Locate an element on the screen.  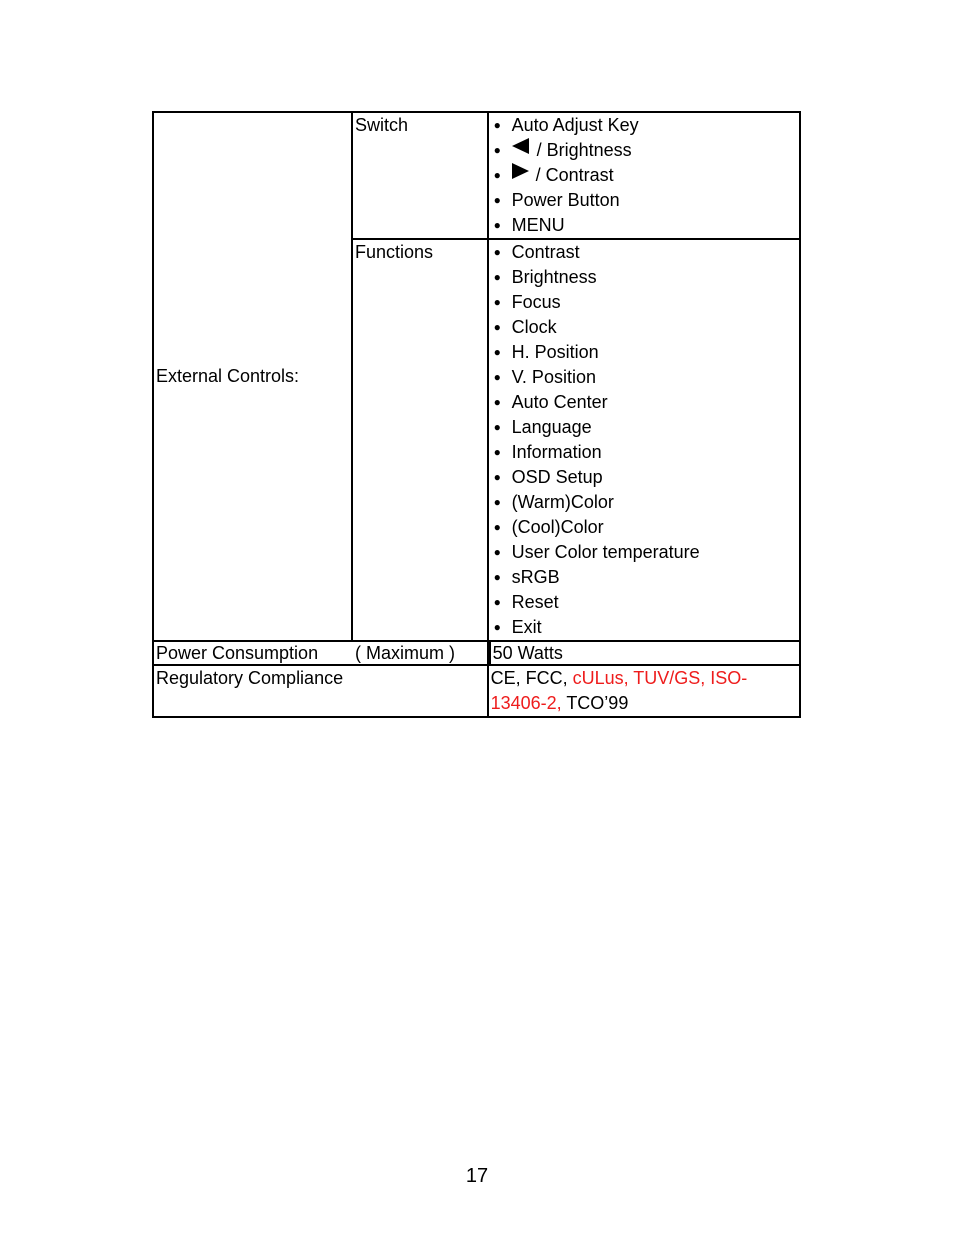
list-item-text: sRGB is located at coordinates (535, 577).